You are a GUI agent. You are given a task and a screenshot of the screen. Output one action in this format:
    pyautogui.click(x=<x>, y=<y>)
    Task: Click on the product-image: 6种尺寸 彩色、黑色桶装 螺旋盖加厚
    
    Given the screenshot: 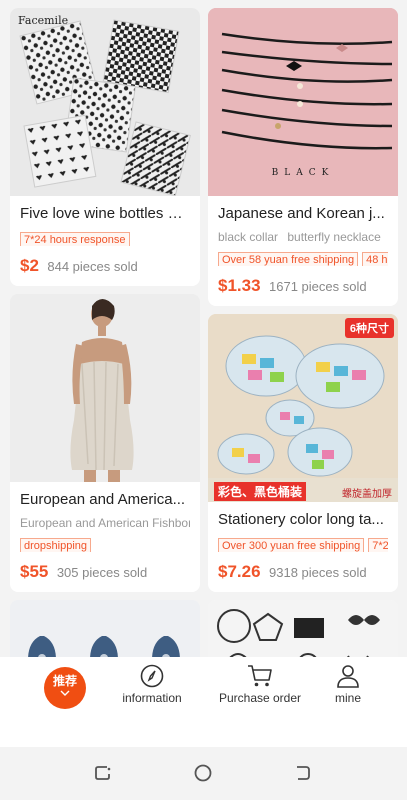 What is the action you would take?
    pyautogui.click(x=303, y=408)
    